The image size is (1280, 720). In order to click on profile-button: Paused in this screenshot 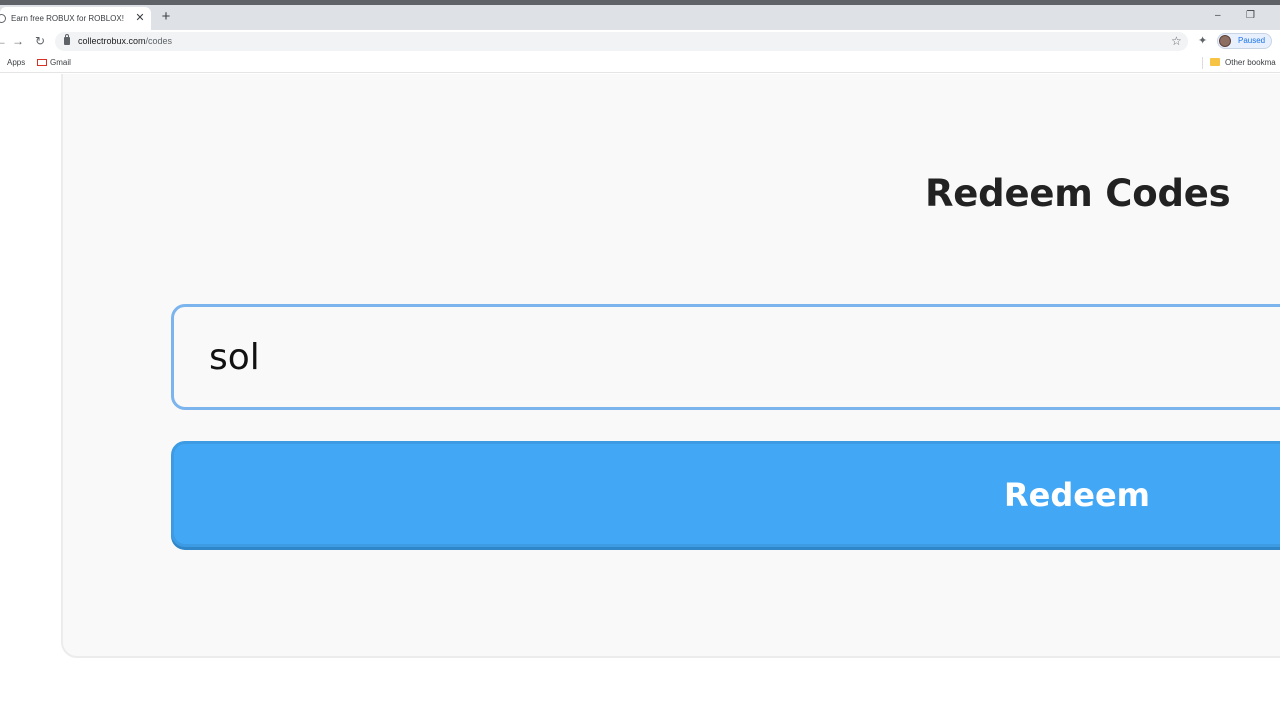, I will do `click(1244, 41)`.